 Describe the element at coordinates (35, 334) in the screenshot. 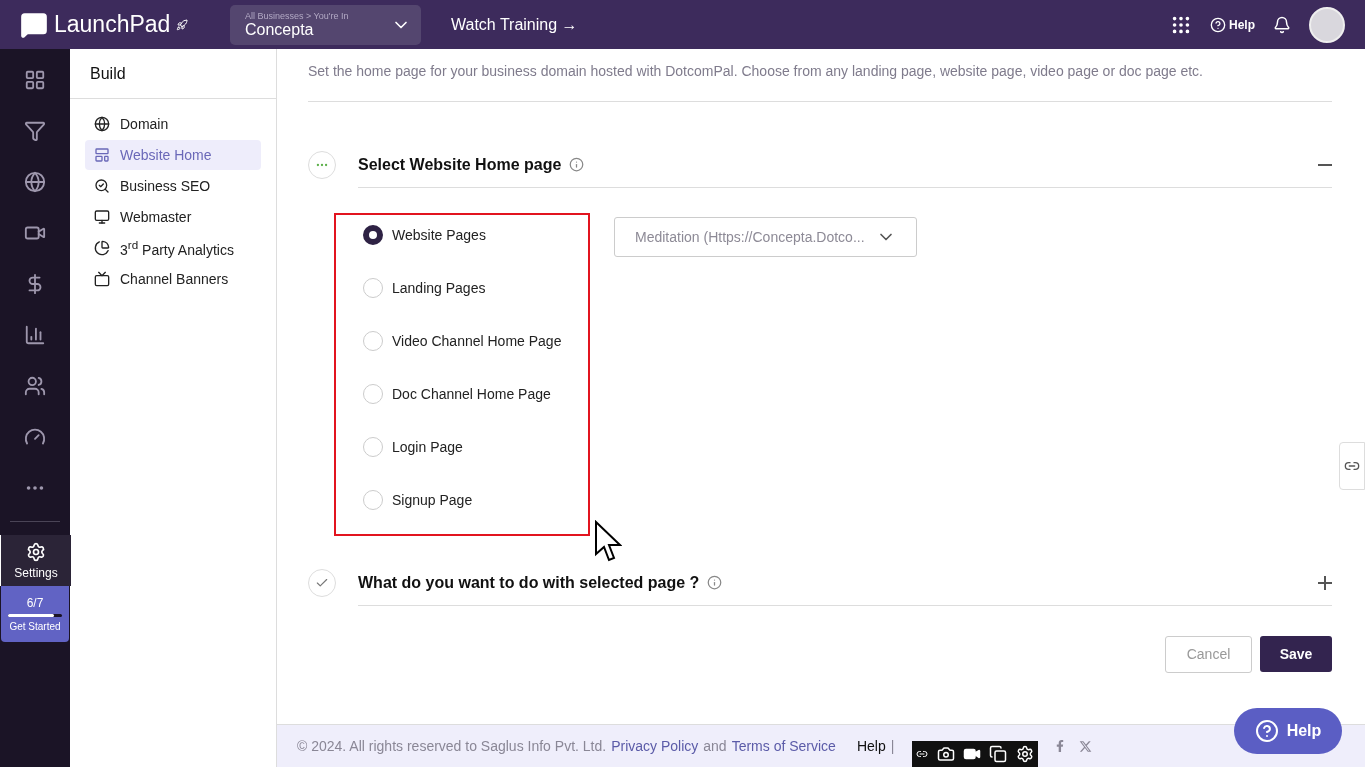

I see `bar-chart-icon` at that location.